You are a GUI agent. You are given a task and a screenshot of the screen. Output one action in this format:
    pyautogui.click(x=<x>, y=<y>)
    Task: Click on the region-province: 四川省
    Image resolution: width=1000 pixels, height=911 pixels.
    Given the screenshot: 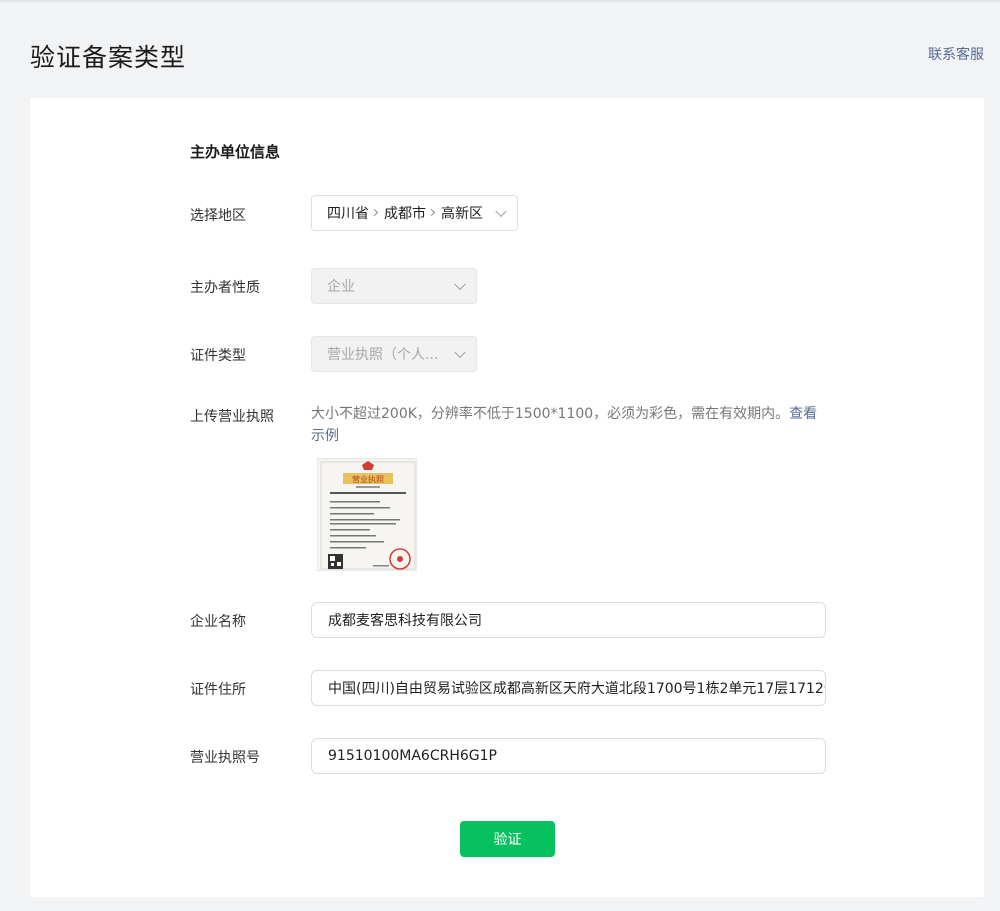 What is the action you would take?
    pyautogui.click(x=348, y=214)
    